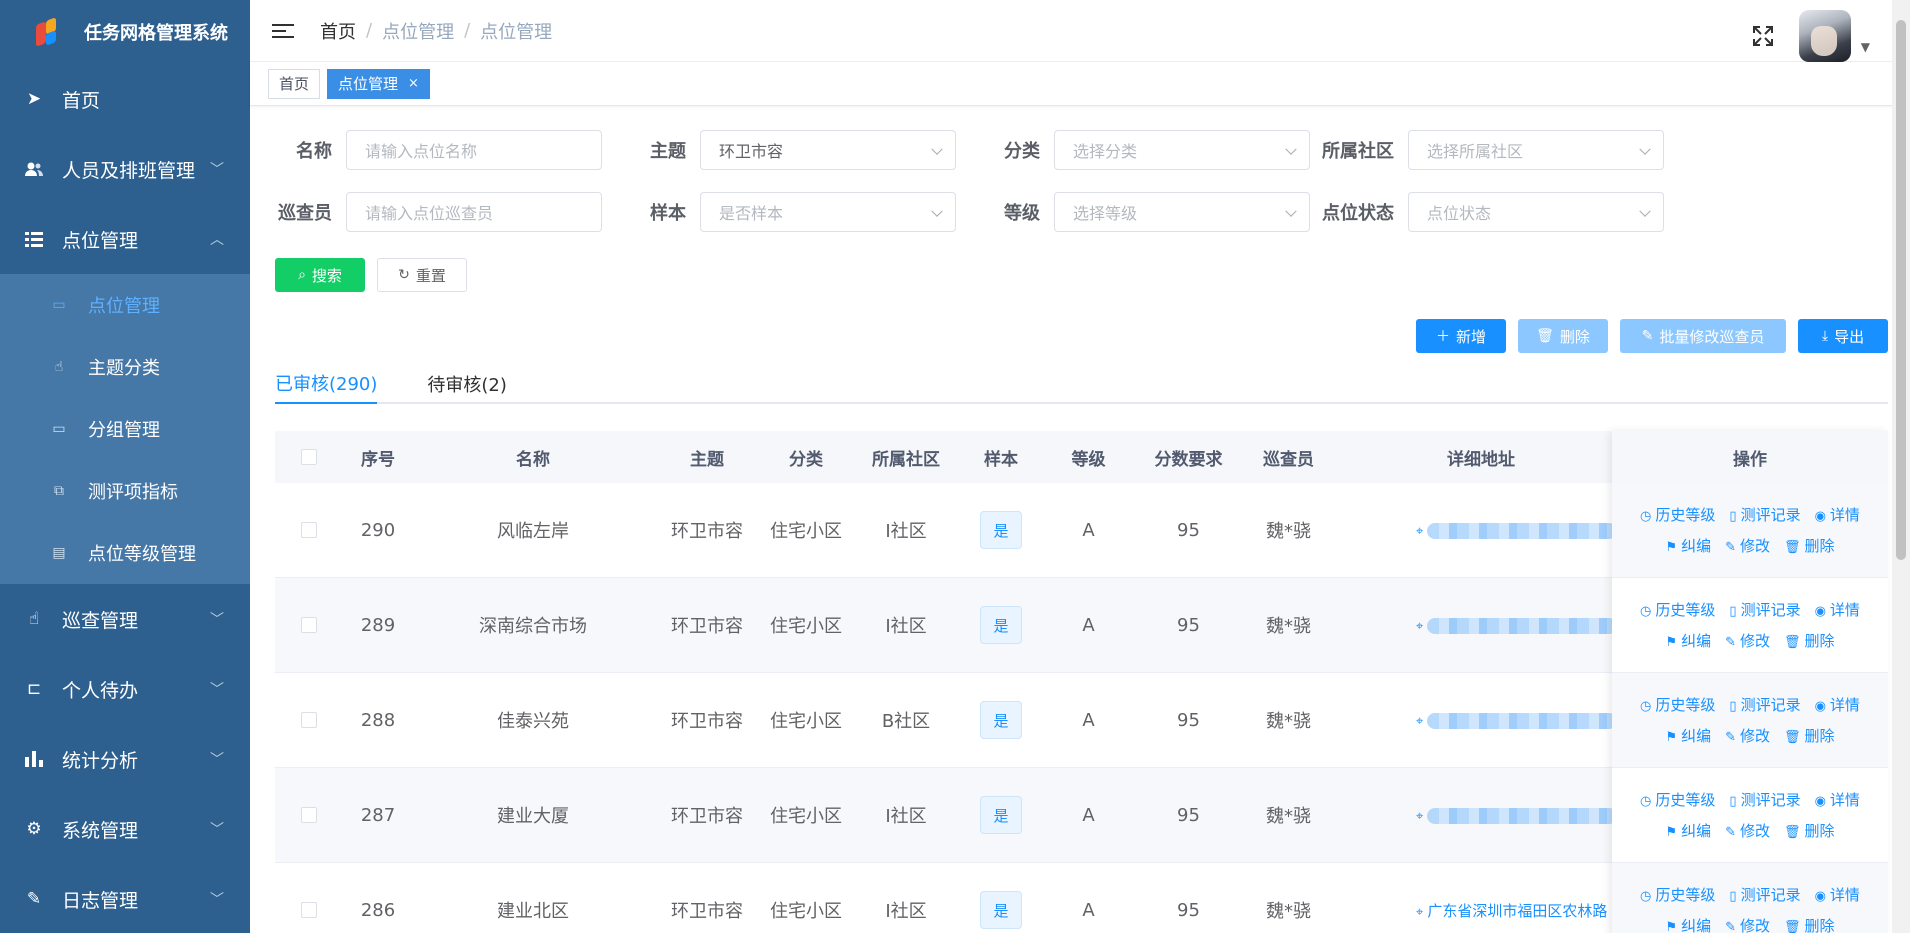 The image size is (1910, 933). What do you see at coordinates (533, 459) in the screenshot?
I see `column-header: 名称` at bounding box center [533, 459].